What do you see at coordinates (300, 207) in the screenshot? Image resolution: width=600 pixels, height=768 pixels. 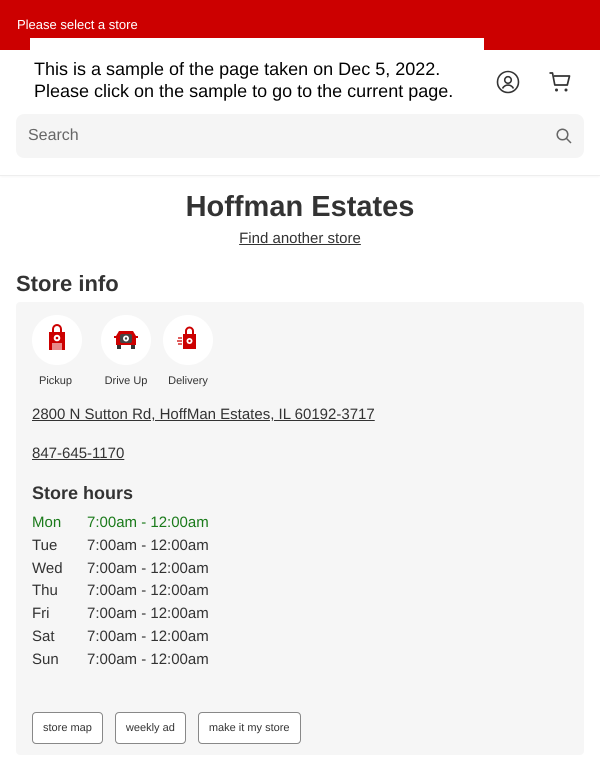 I see `store-name: Hoffman Estates` at bounding box center [300, 207].